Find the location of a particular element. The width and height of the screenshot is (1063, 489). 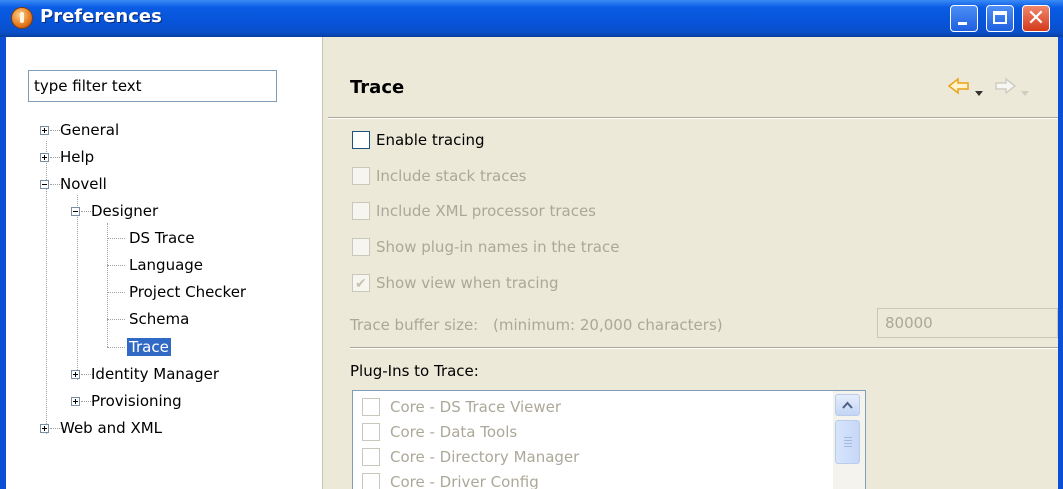

tree-item-label: Project Checker is located at coordinates (188, 292).